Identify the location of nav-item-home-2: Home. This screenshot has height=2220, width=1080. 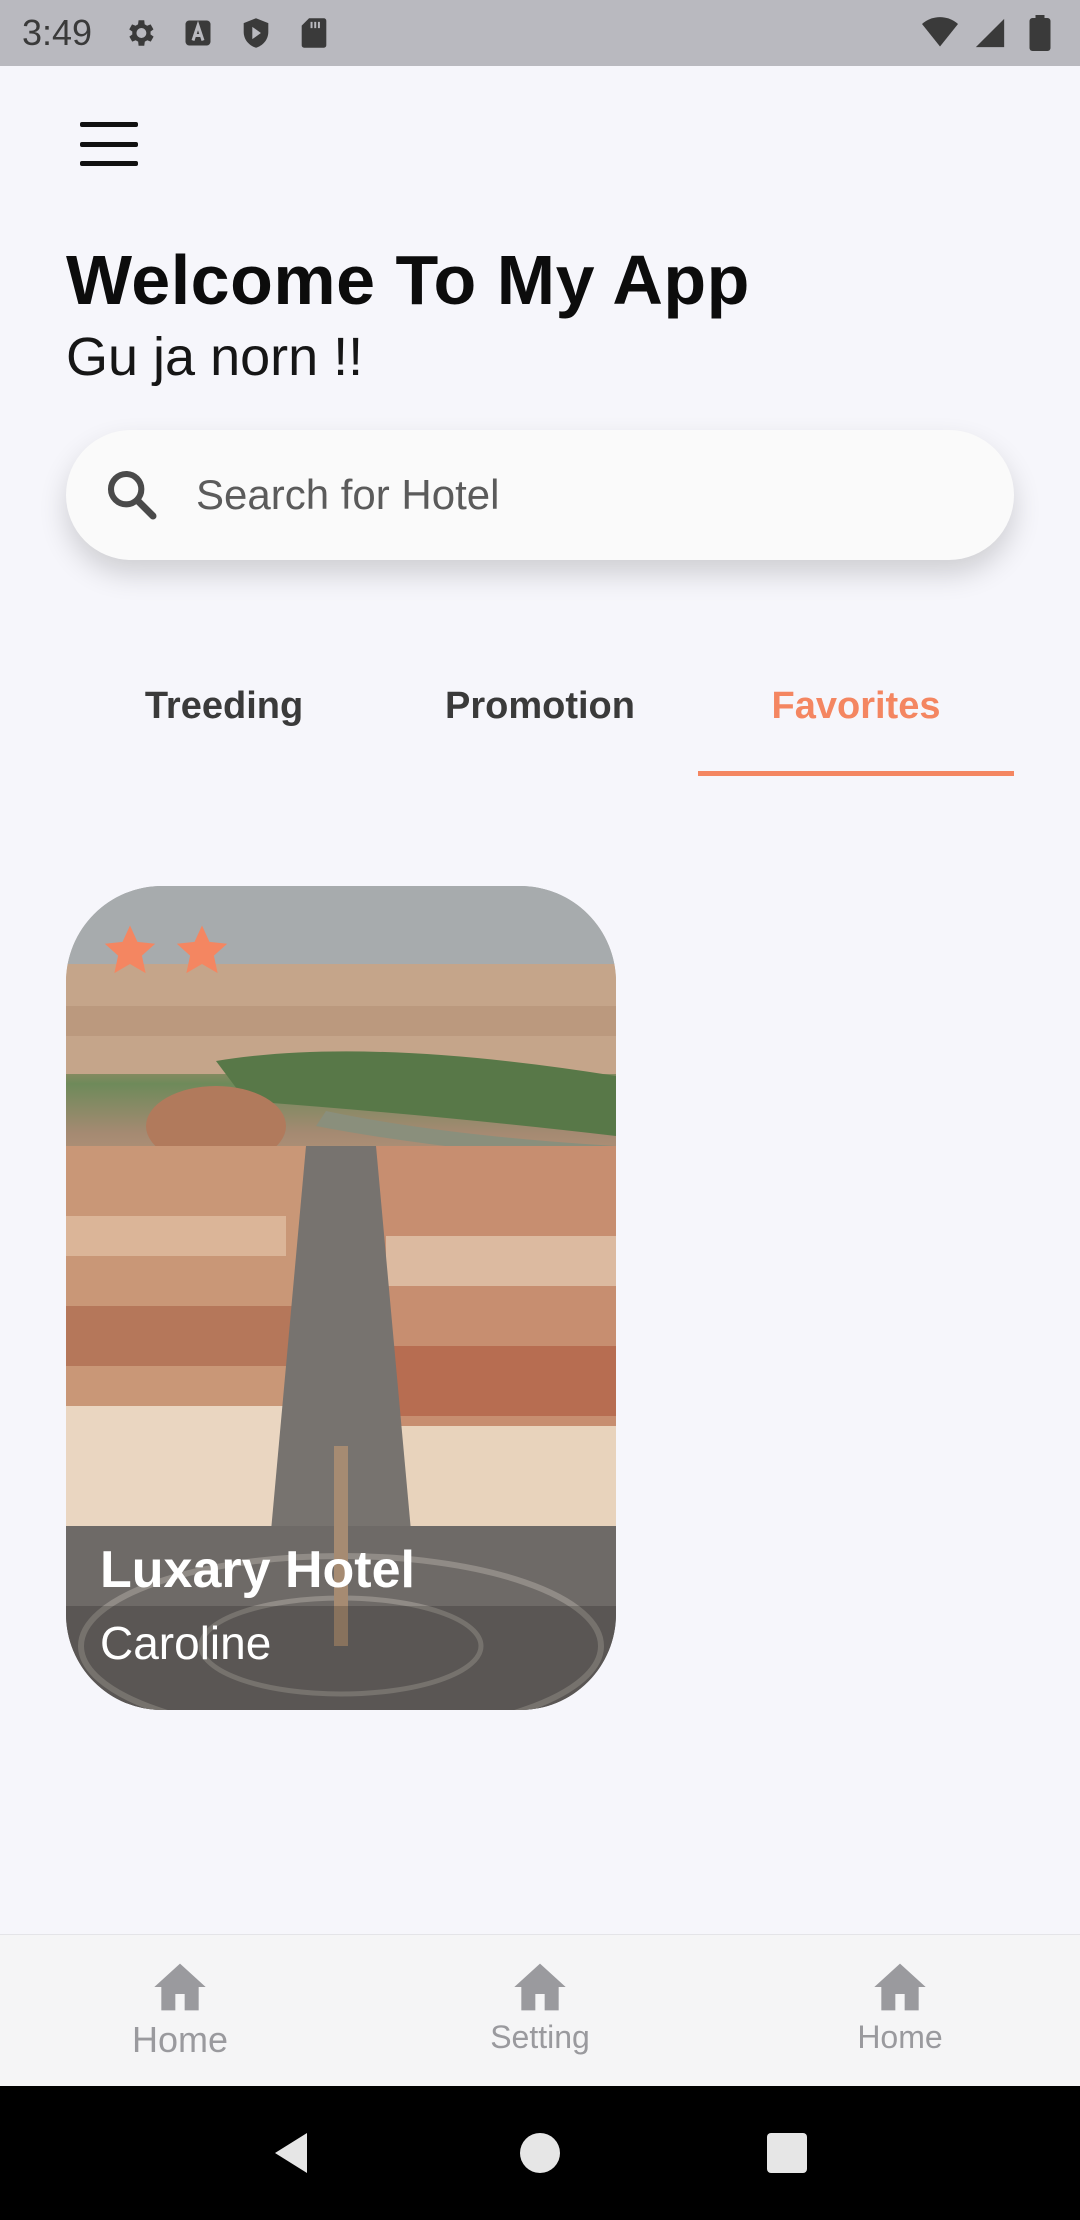
(900, 2010).